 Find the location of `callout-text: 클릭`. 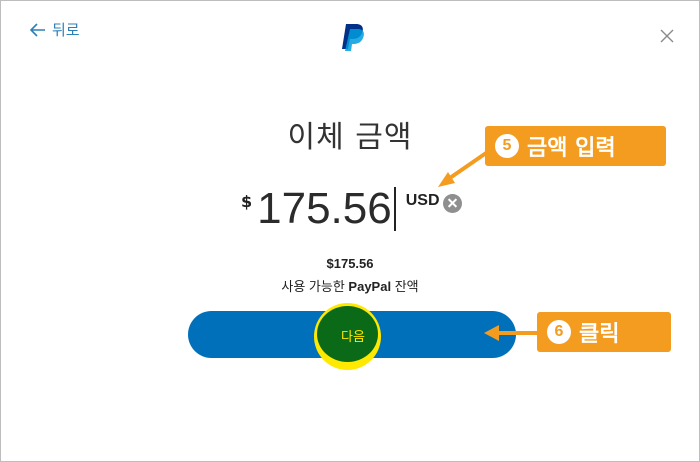

callout-text: 클릭 is located at coordinates (599, 334).